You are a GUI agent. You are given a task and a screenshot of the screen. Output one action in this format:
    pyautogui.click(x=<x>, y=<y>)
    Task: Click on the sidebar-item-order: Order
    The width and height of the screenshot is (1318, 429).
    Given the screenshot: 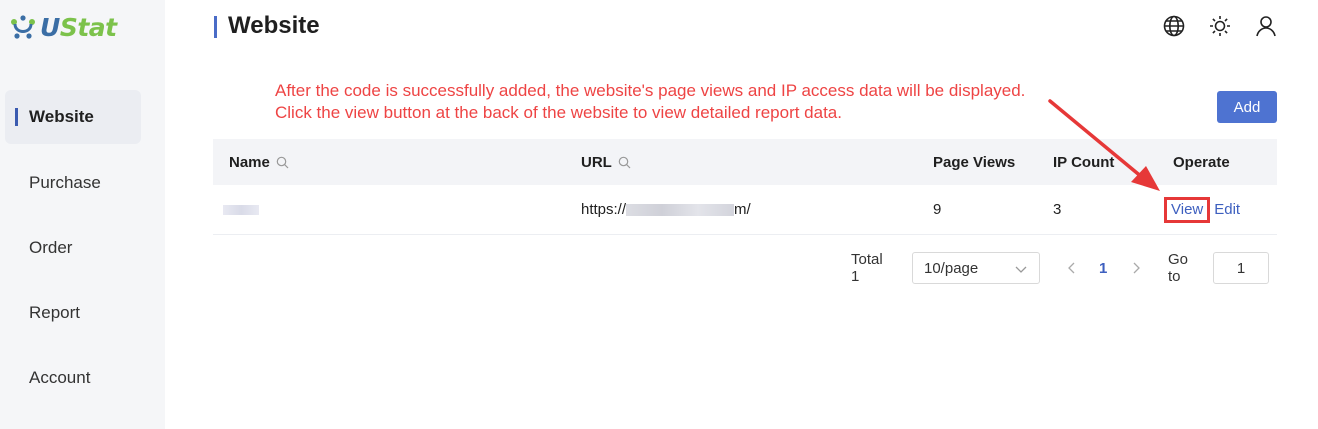 What is the action you would take?
    pyautogui.click(x=73, y=248)
    